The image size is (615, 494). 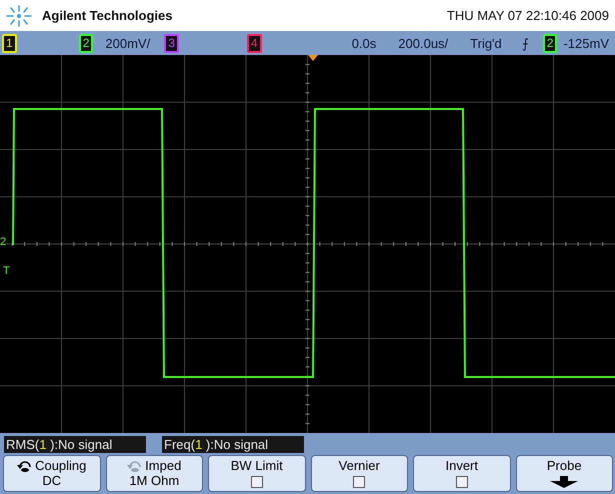 What do you see at coordinates (51, 473) in the screenshot?
I see `softkey: Coupling DC` at bounding box center [51, 473].